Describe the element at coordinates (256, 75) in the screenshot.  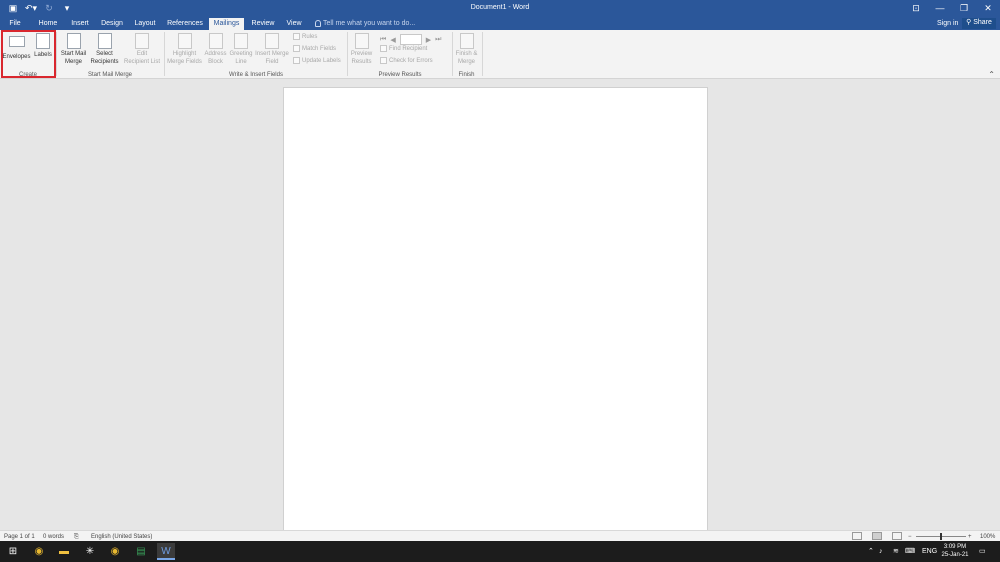
I see `group-label-write-insert-fields: Write & Insert Fields` at that location.